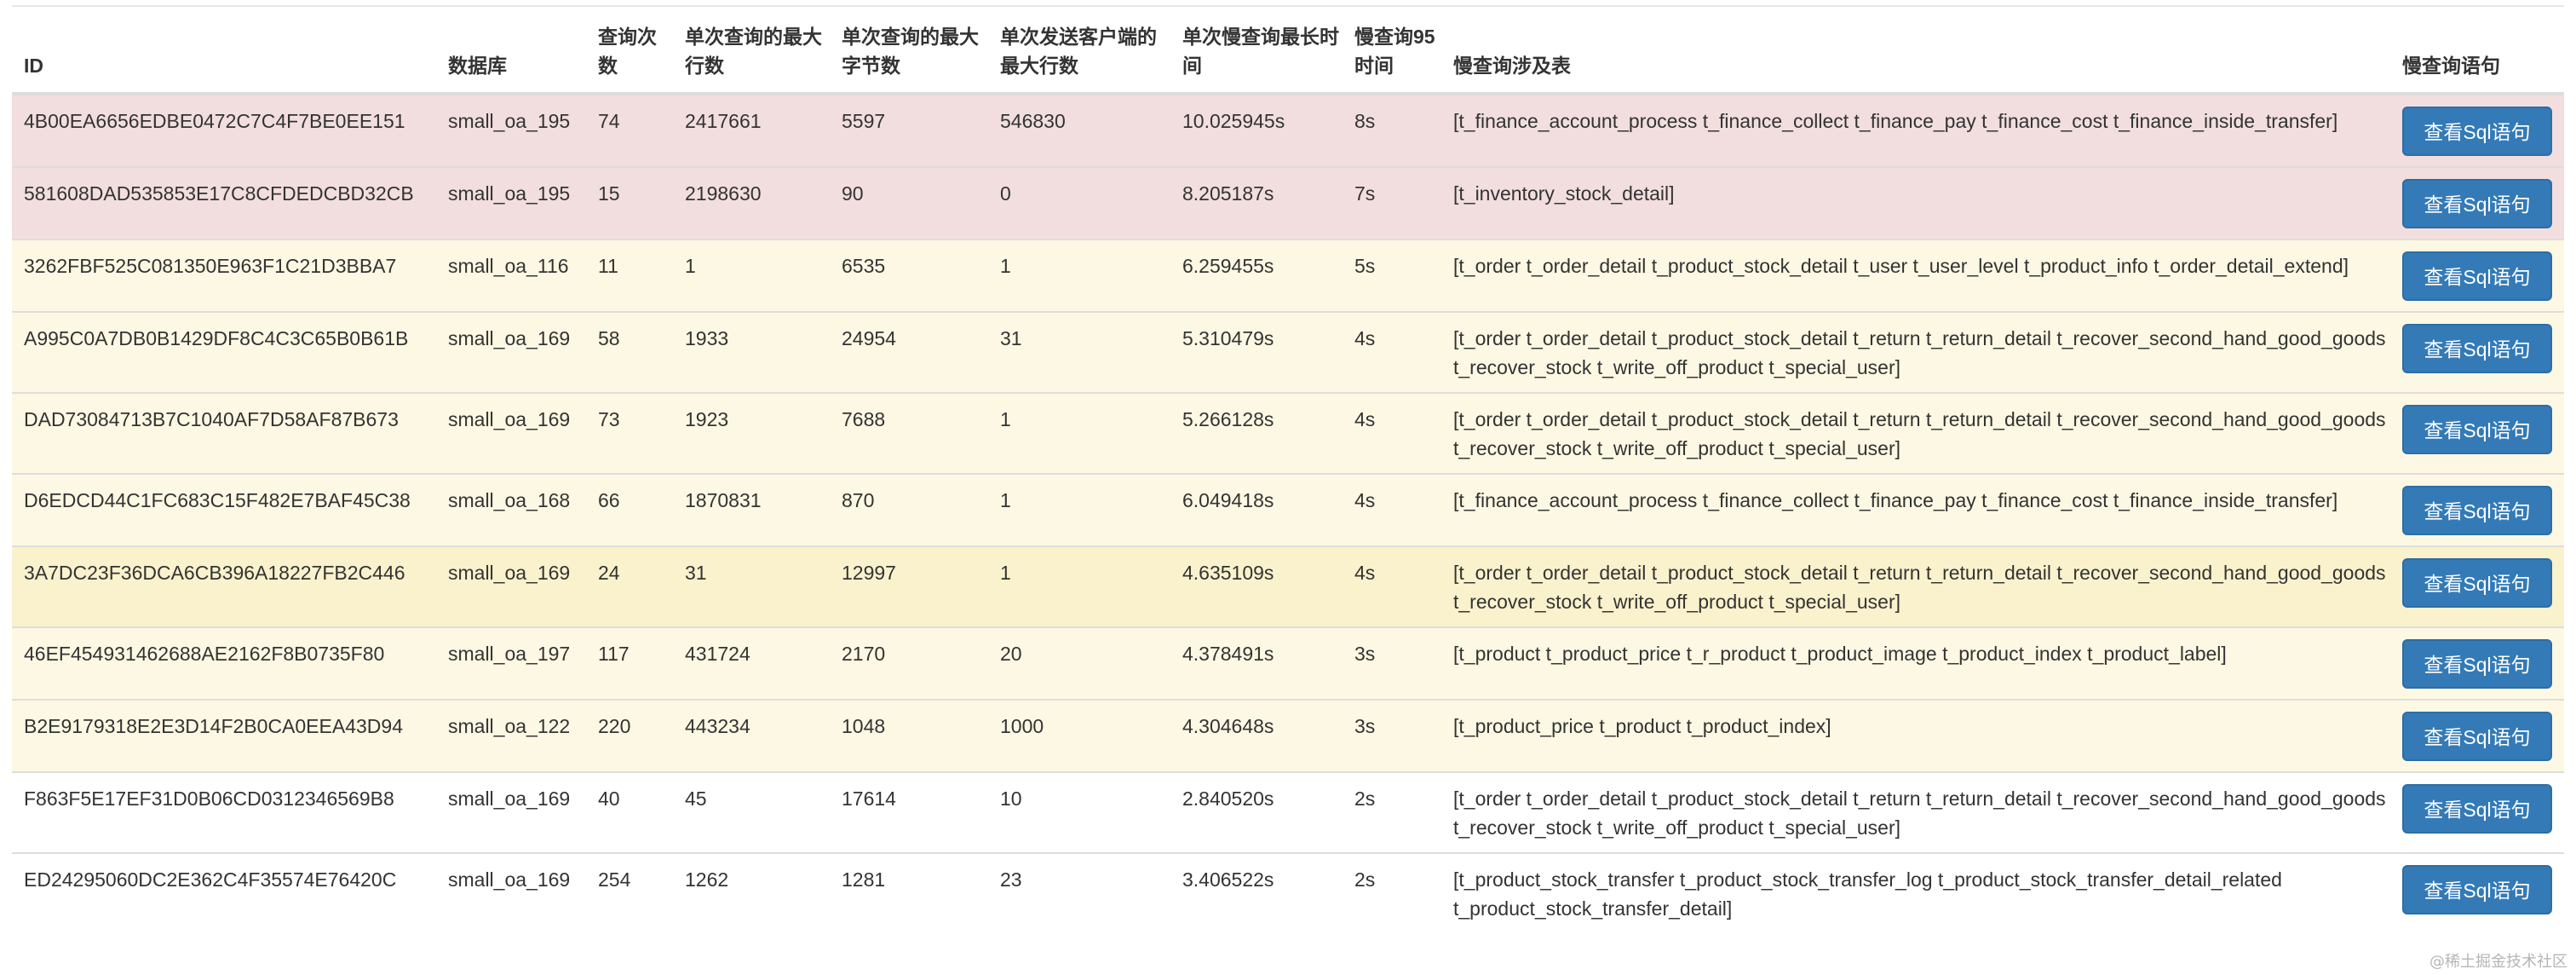 Image resolution: width=2576 pixels, height=975 pixels. What do you see at coordinates (511, 735) in the screenshot?
I see `cell-database: small_oa_122` at bounding box center [511, 735].